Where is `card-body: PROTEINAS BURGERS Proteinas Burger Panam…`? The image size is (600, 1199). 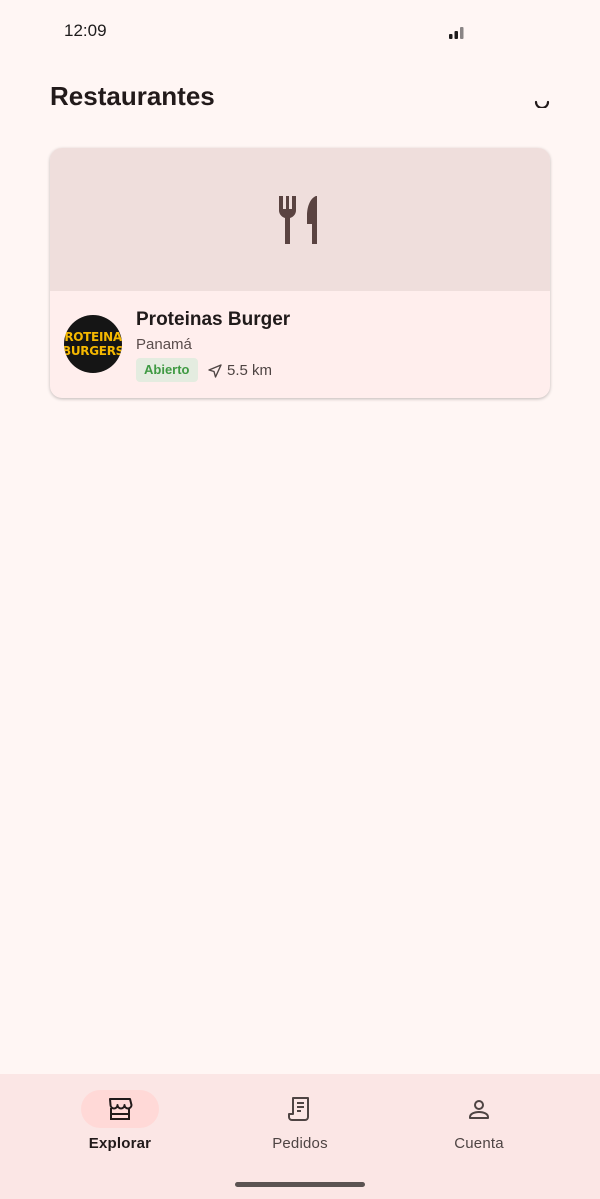
card-body: PROTEINAS BURGERS Proteinas Burger Panam… is located at coordinates (300, 344).